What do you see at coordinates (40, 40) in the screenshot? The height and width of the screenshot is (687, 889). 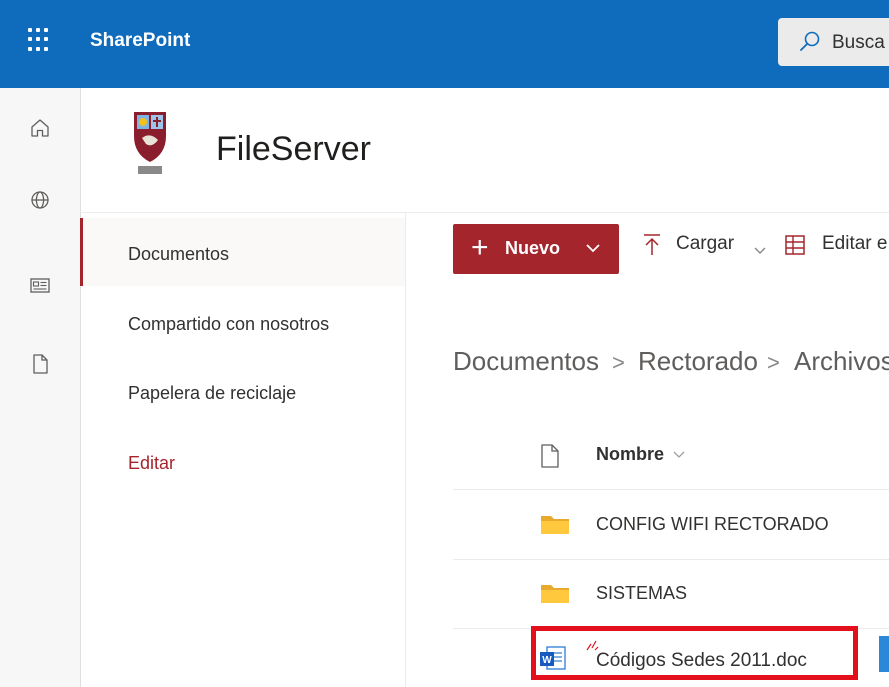 I see `app-launcher-icon` at bounding box center [40, 40].